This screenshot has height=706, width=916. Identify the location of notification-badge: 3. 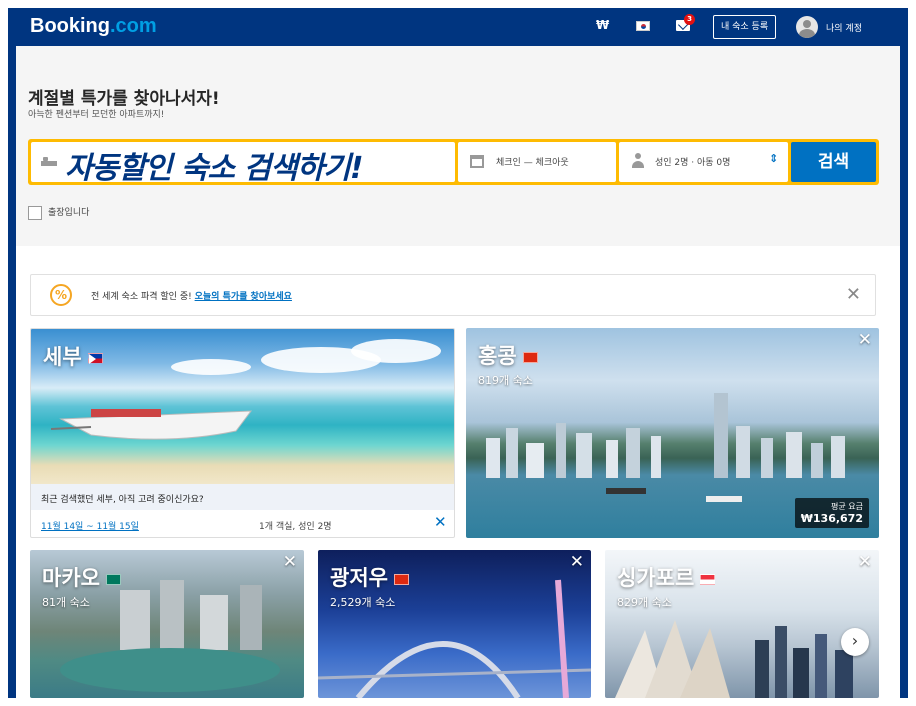
(689, 19).